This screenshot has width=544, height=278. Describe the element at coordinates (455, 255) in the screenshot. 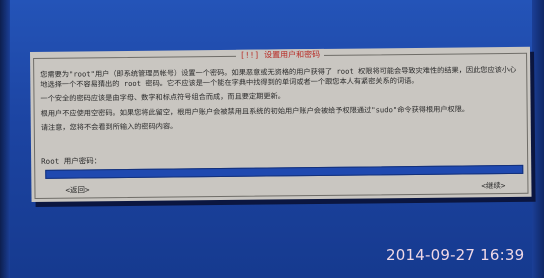

I see `photo-timestamp: 2014-09-27 16:39` at that location.